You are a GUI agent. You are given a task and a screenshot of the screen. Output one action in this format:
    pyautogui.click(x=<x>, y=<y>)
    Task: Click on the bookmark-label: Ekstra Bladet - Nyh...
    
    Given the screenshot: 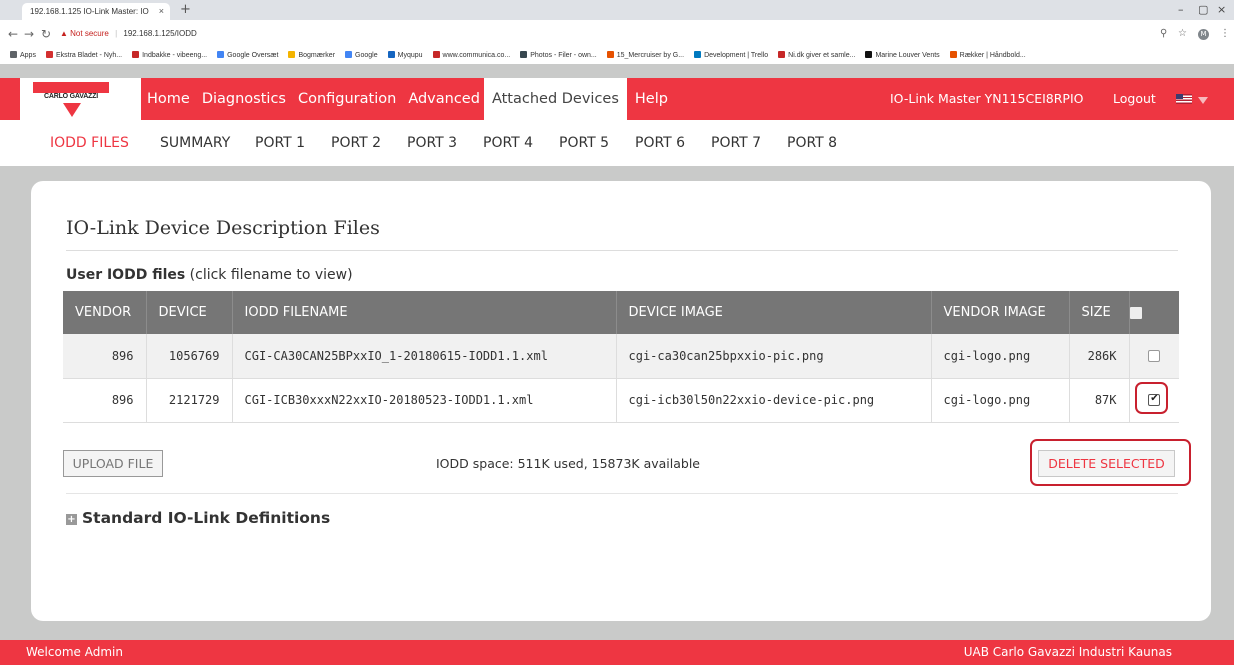 What is the action you would take?
    pyautogui.click(x=89, y=55)
    